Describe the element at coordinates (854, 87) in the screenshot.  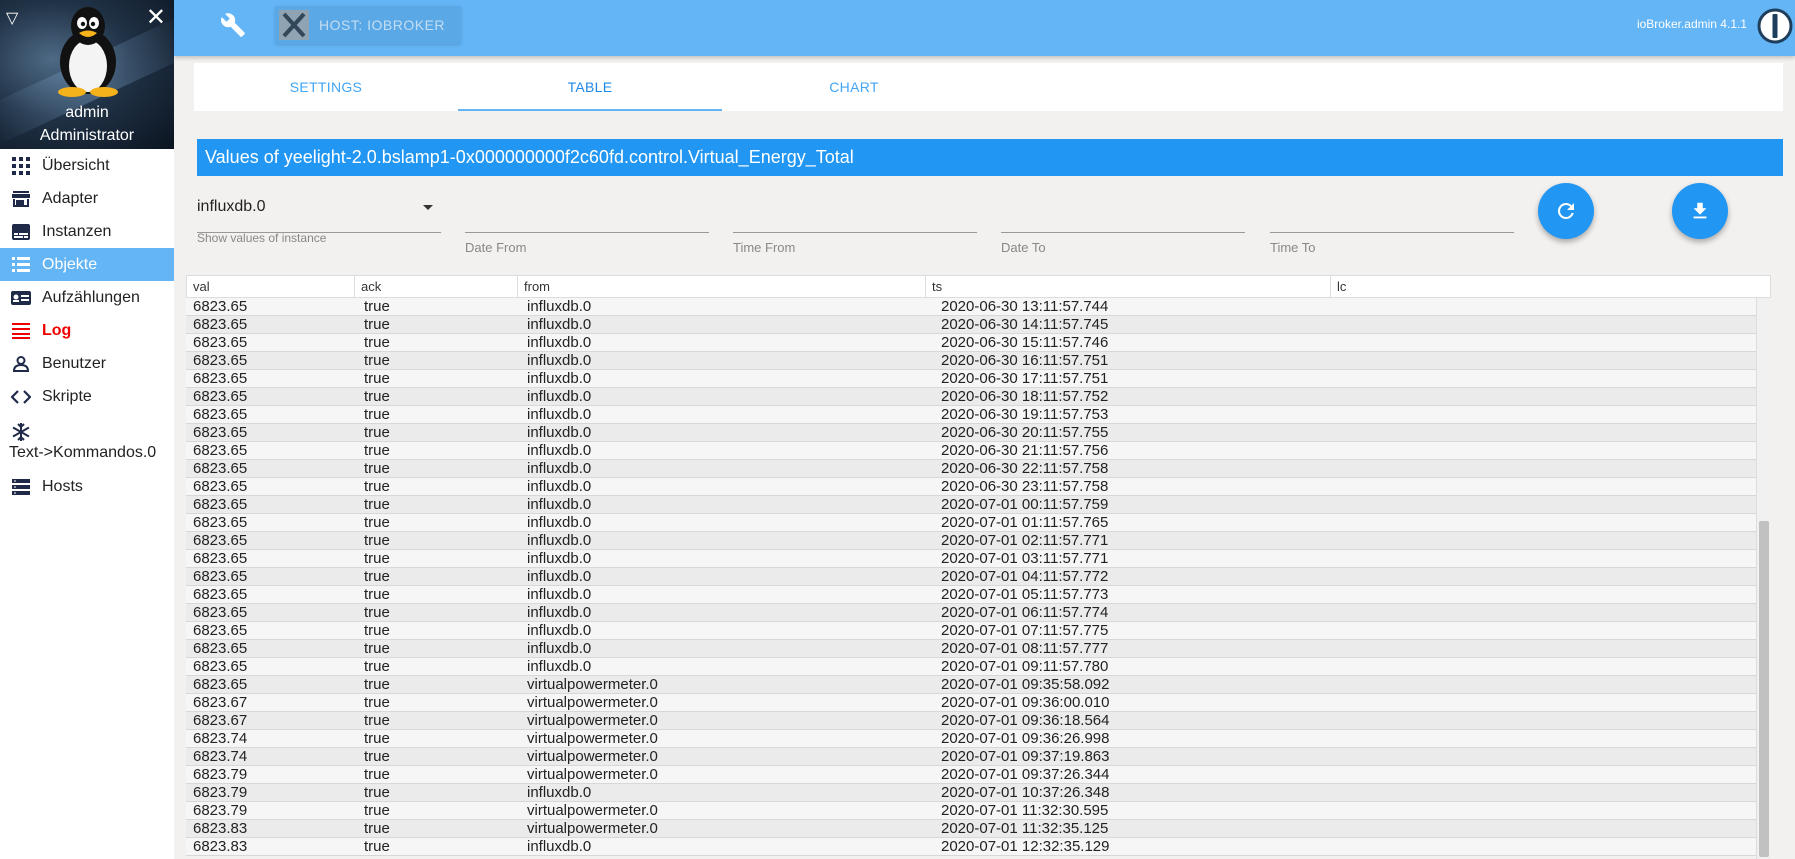
I see `tab-chart: CHART` at that location.